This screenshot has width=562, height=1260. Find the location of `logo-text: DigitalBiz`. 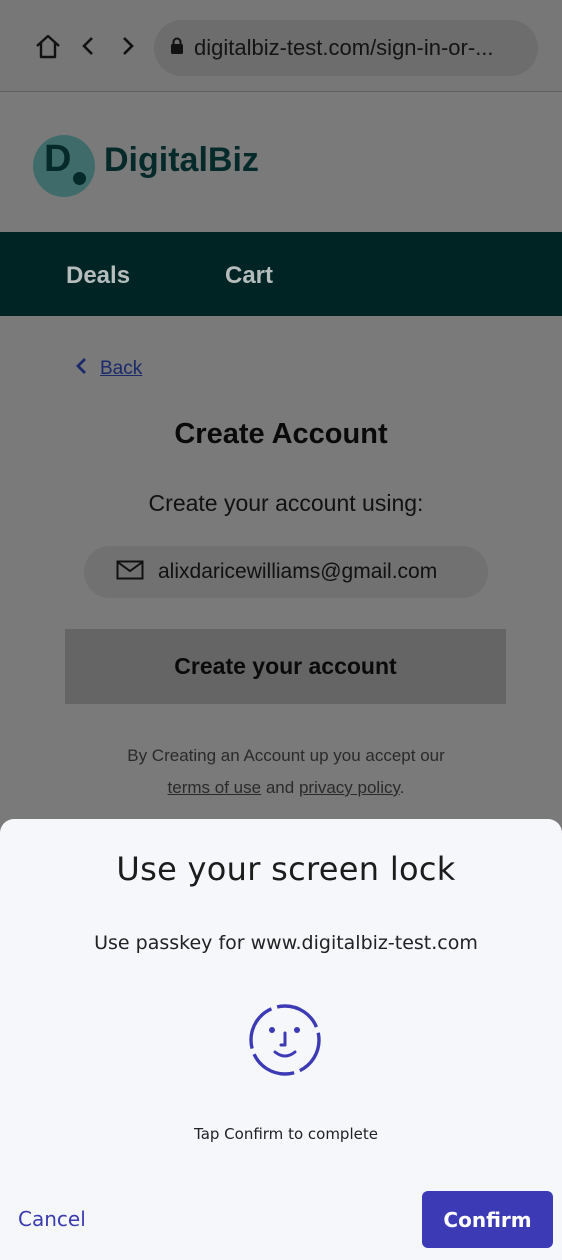

logo-text: DigitalBiz is located at coordinates (181, 160).